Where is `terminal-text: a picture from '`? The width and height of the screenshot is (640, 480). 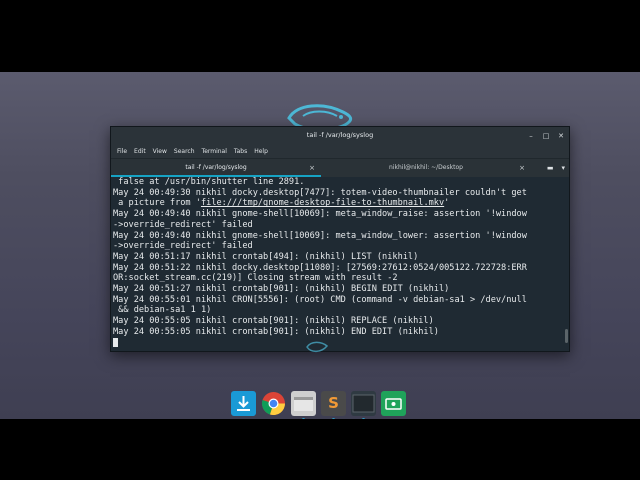
terminal-text: a picture from ' is located at coordinates (157, 203).